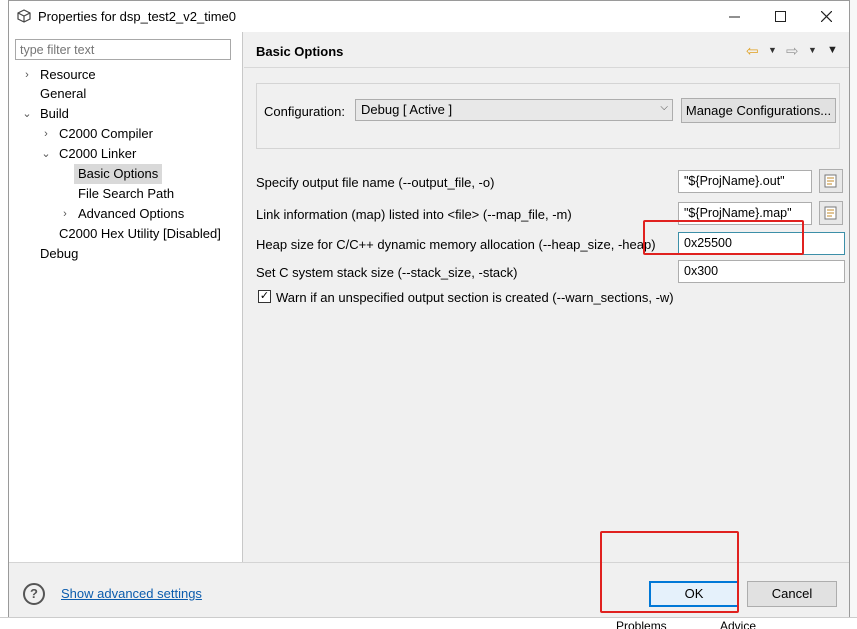 This screenshot has height=629, width=857. What do you see at coordinates (46, 134) in the screenshot?
I see `expand-compiler-icon: ›` at bounding box center [46, 134].